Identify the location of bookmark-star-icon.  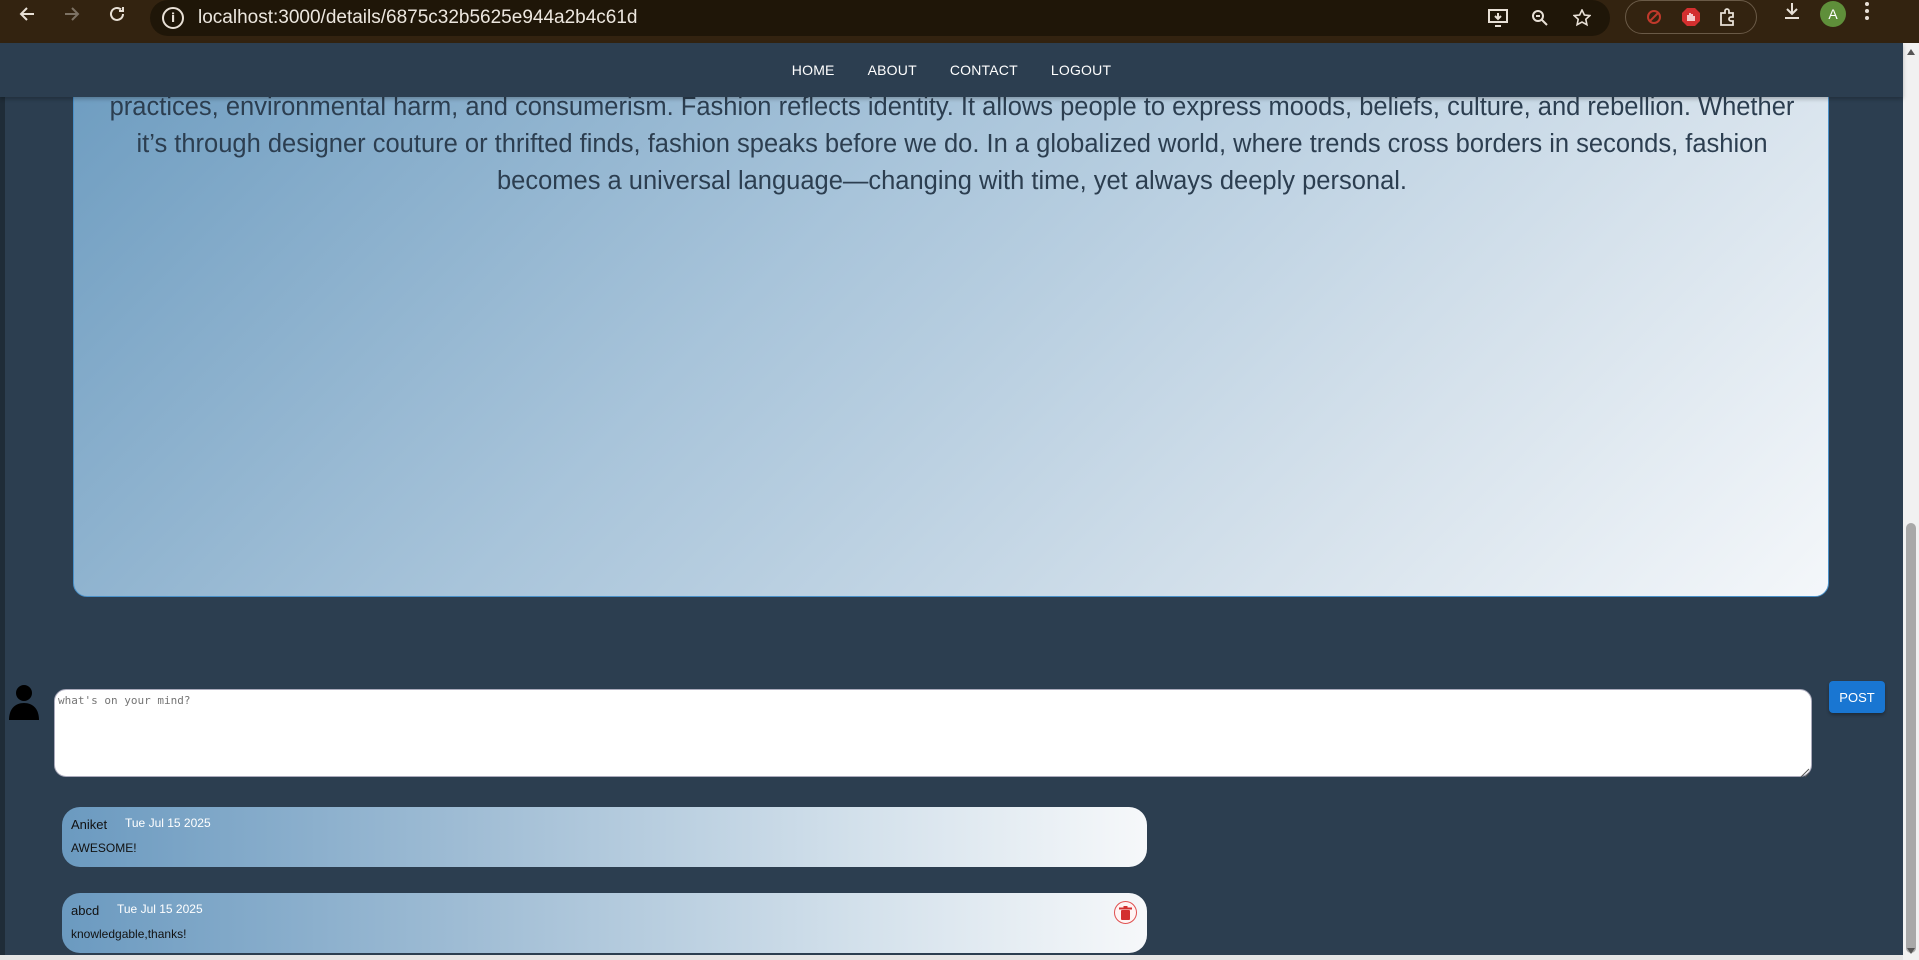
(1582, 18).